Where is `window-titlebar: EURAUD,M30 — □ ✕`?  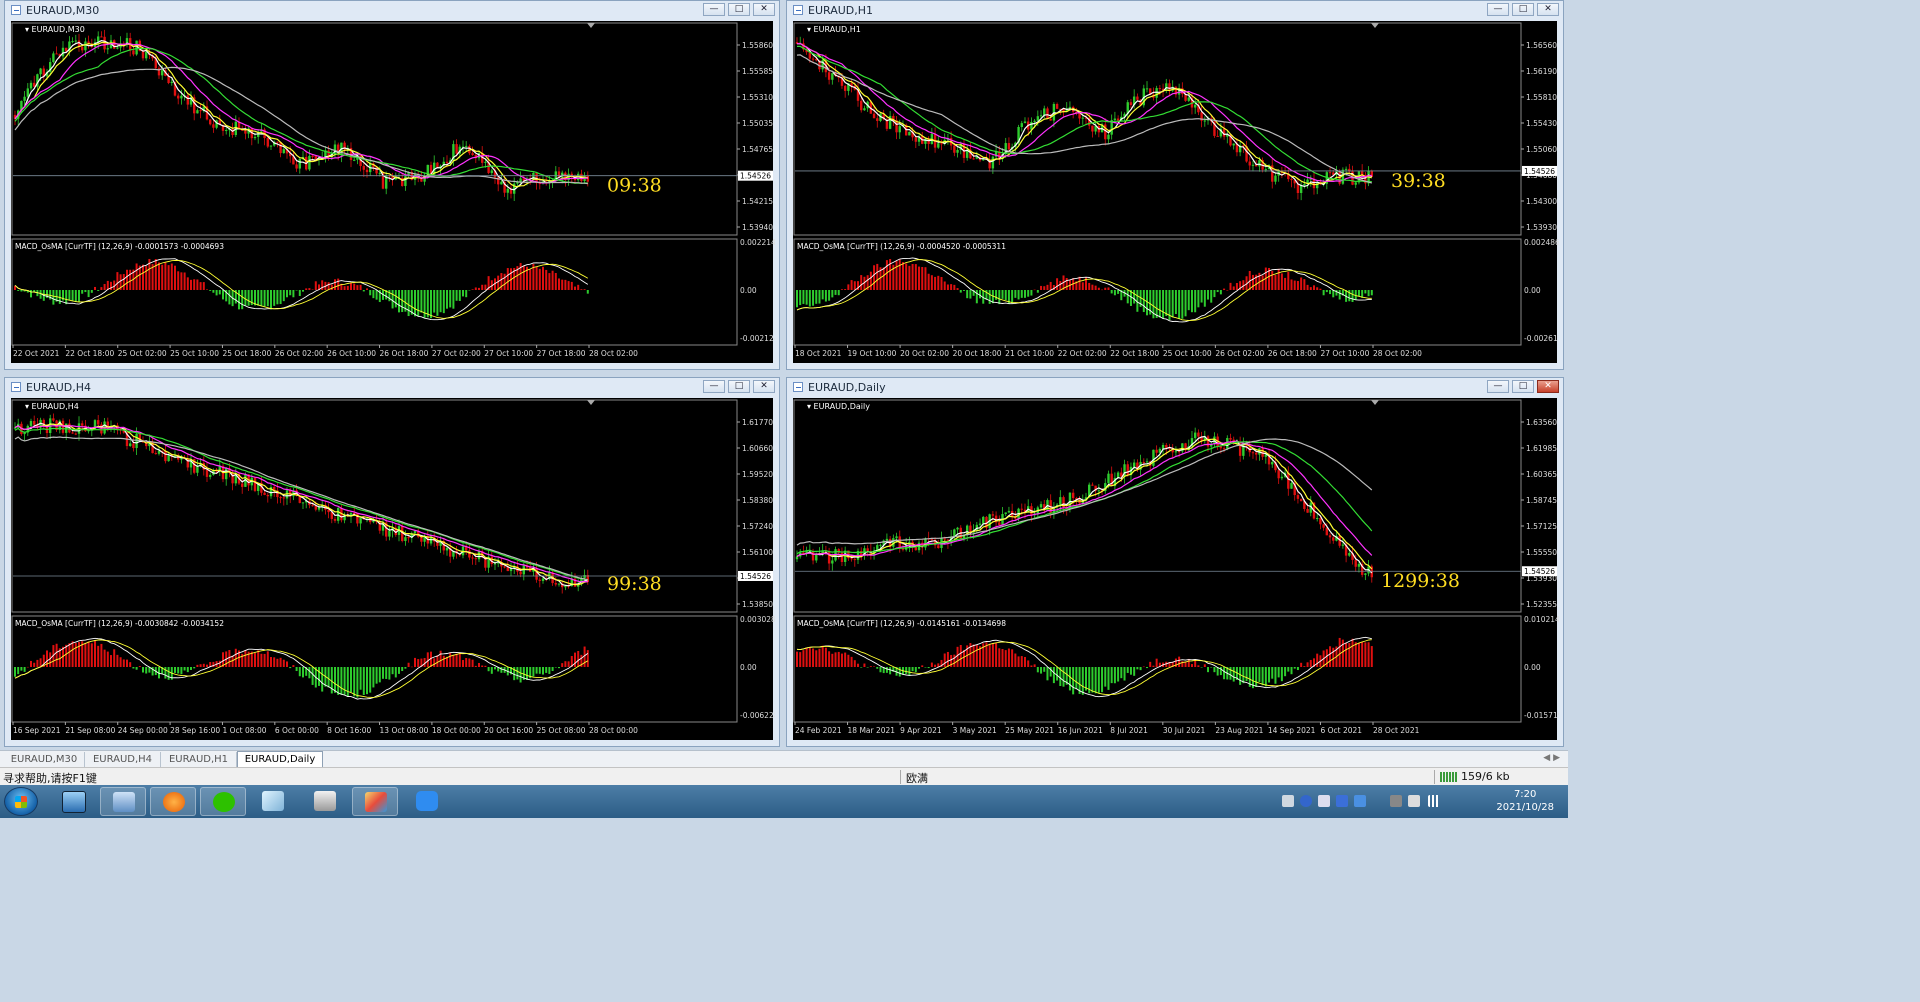 window-titlebar: EURAUD,M30 — □ ✕ is located at coordinates (392, 10).